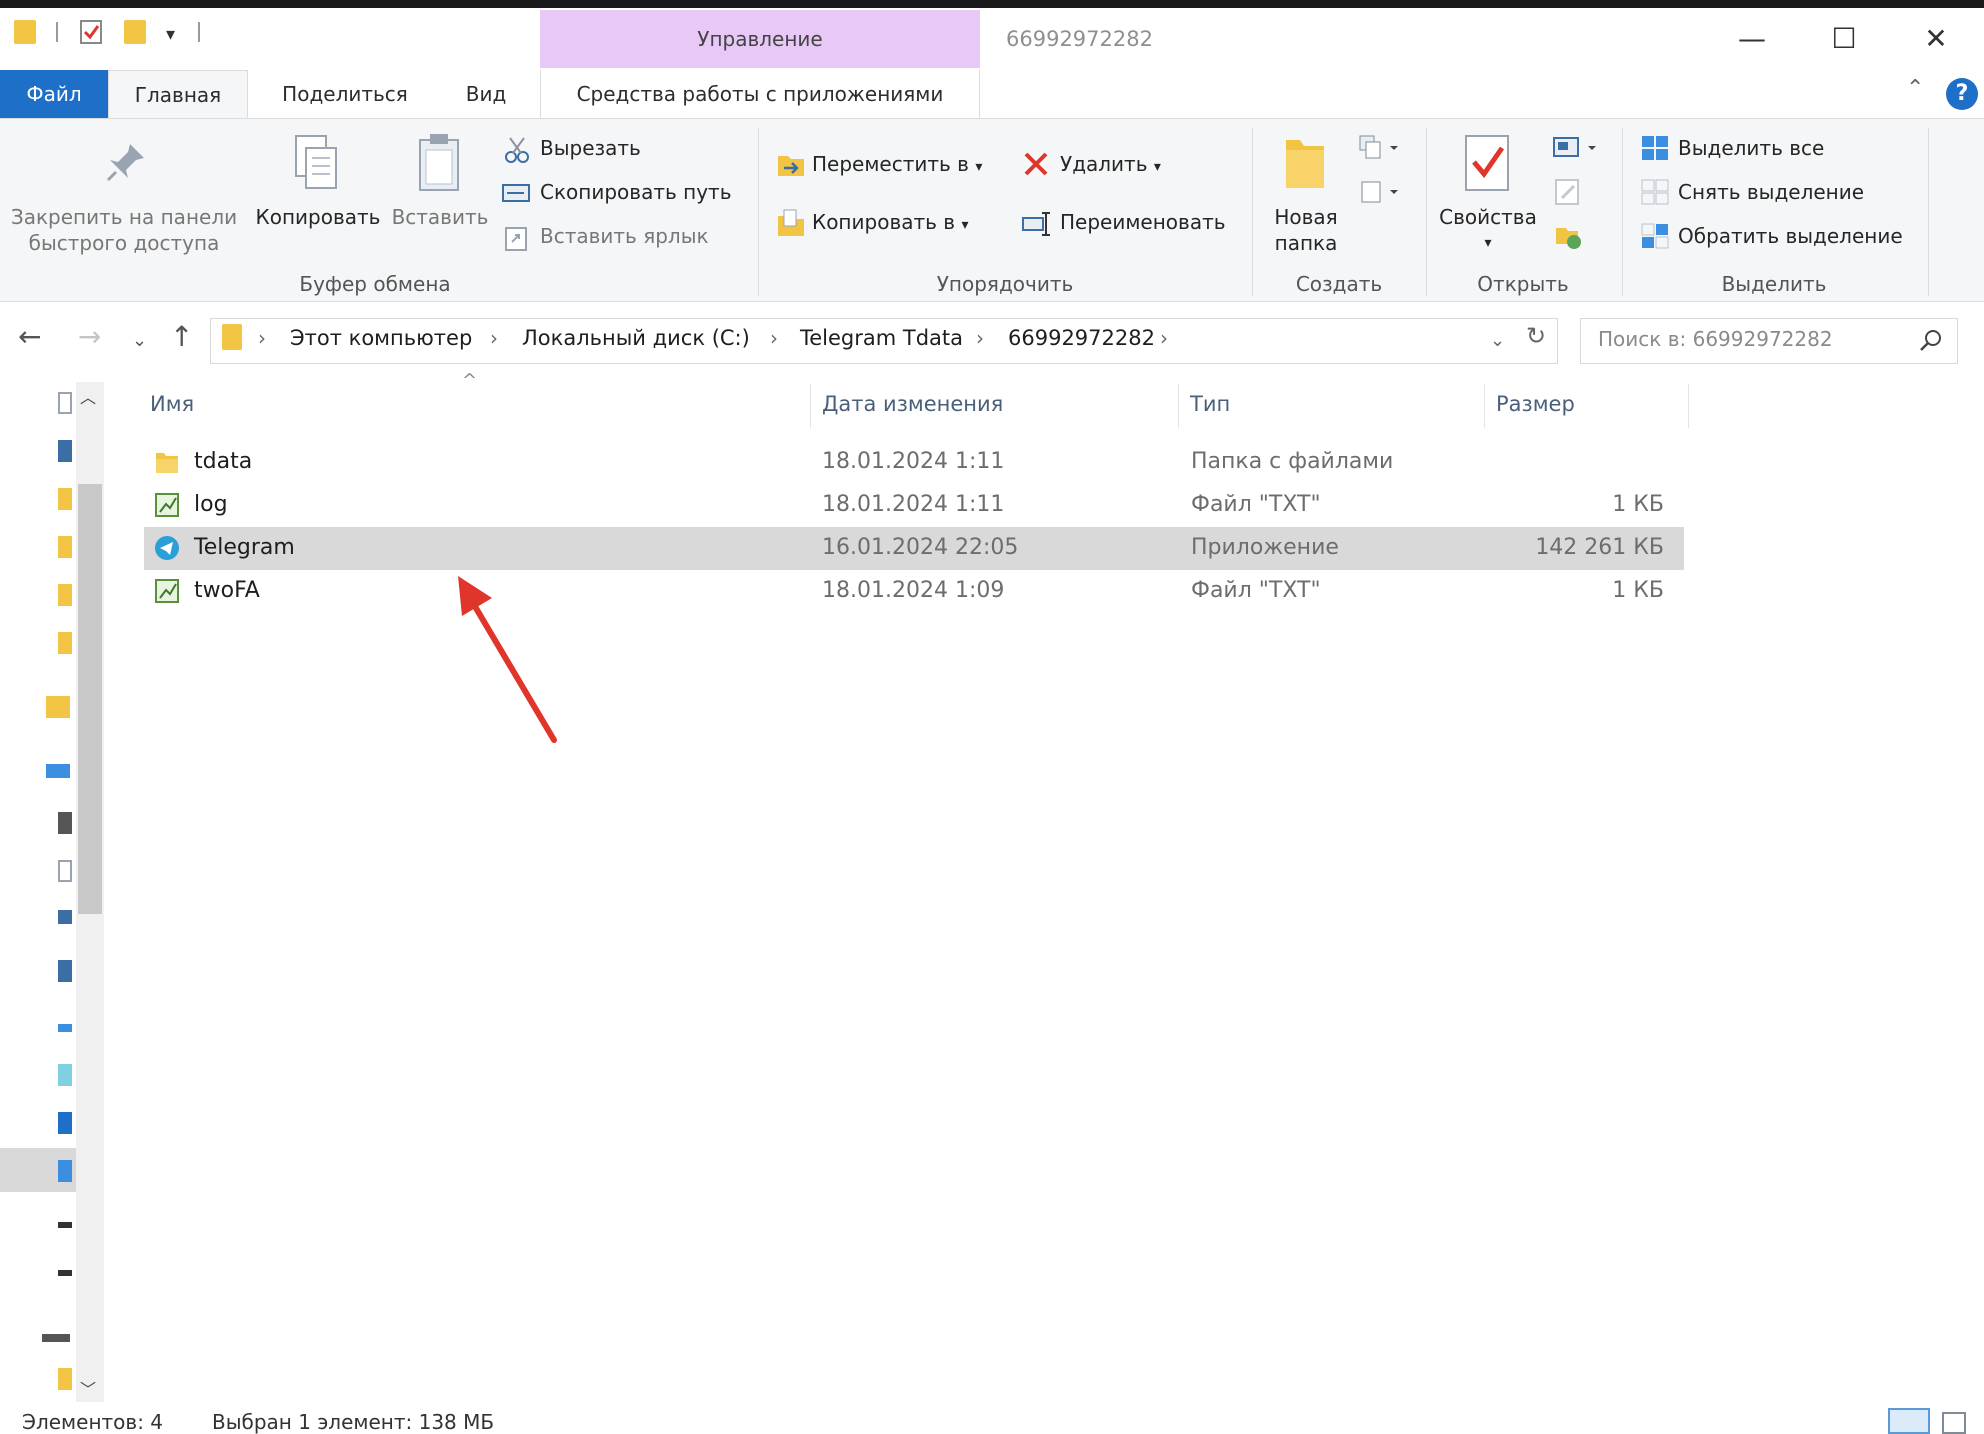 The height and width of the screenshot is (1434, 1984). What do you see at coordinates (54, 94) in the screenshot?
I see `tab-file: Файл` at bounding box center [54, 94].